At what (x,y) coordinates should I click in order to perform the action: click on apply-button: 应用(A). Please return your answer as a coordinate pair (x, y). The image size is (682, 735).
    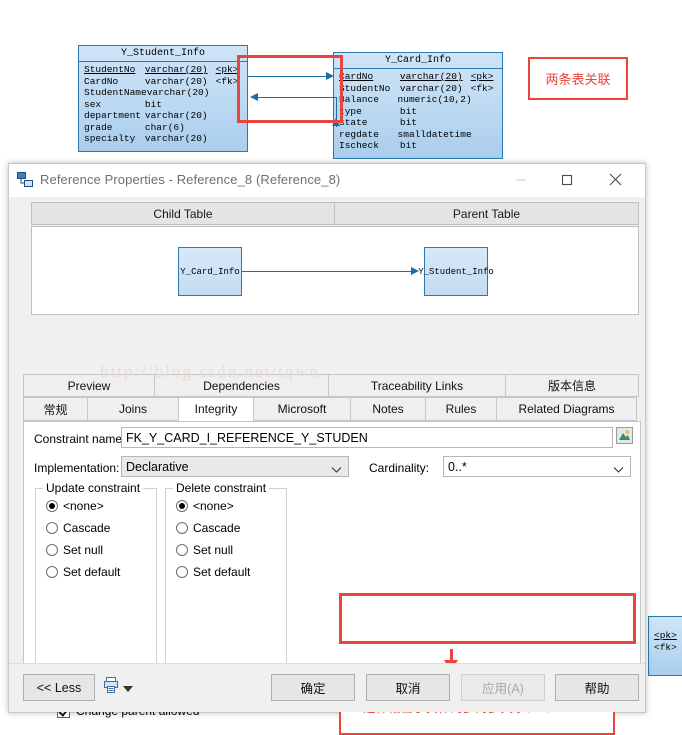
    Looking at the image, I should click on (503, 687).